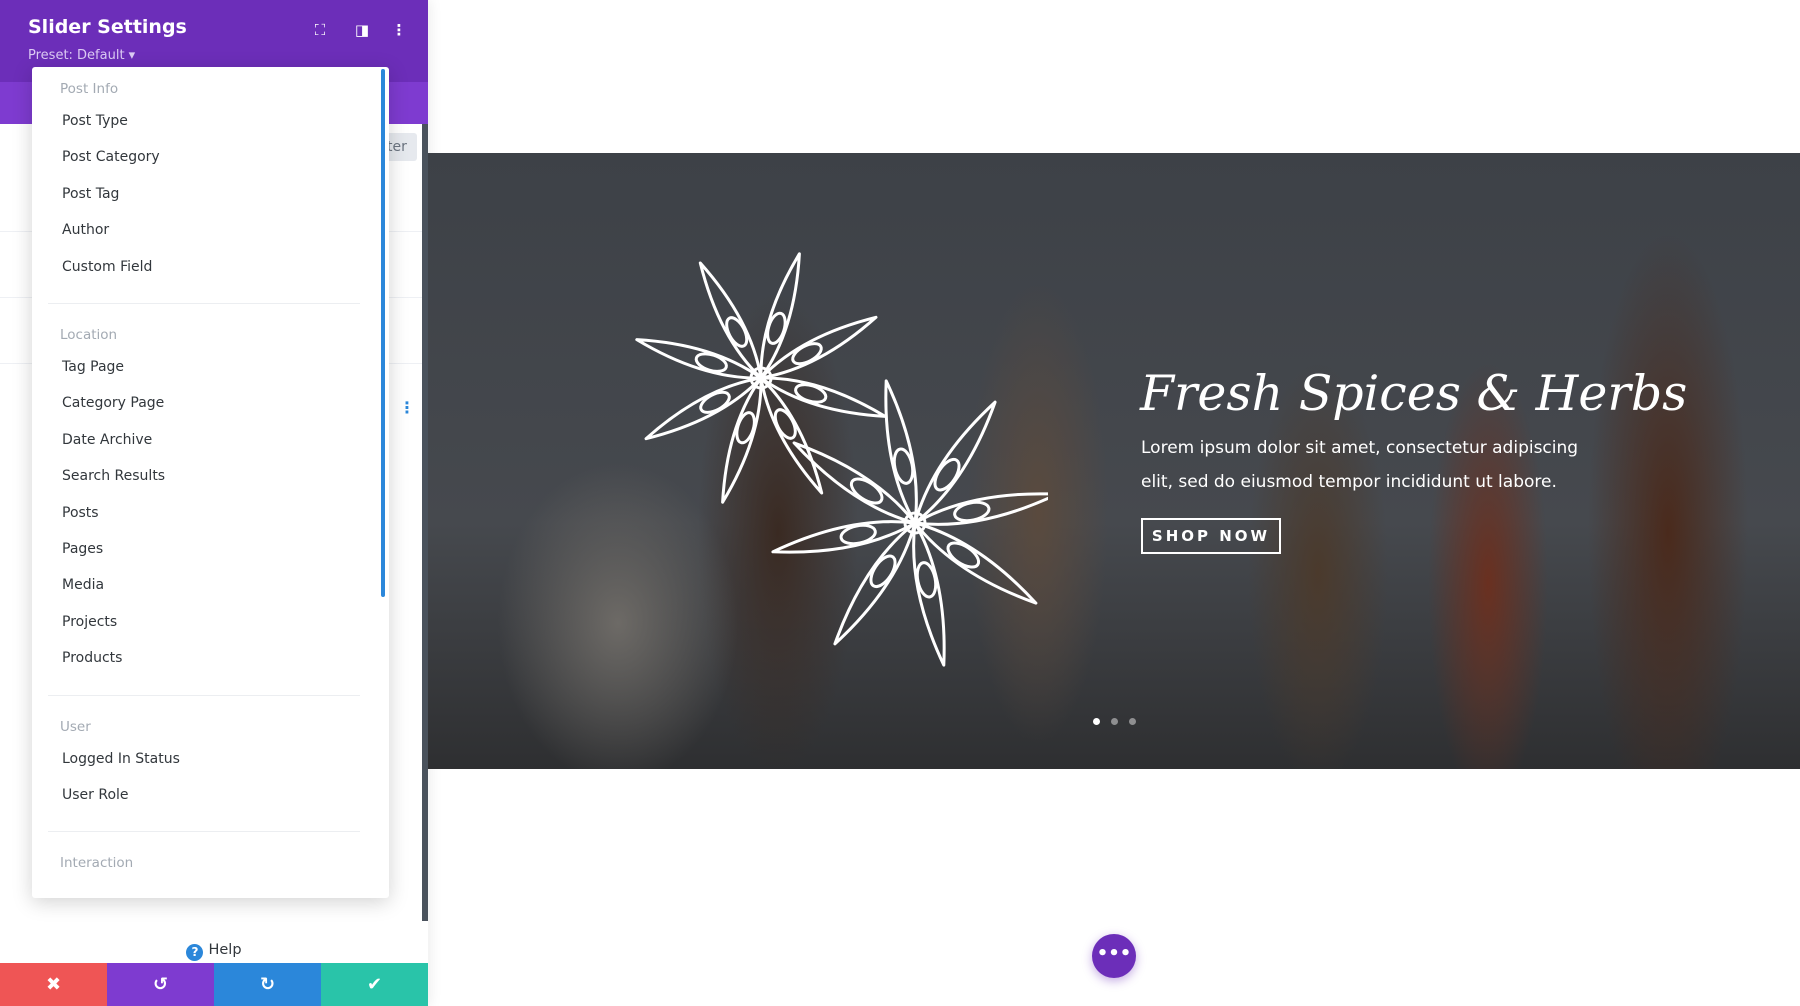 The width and height of the screenshot is (1800, 1006). What do you see at coordinates (113, 403) in the screenshot?
I see `menu-item: Category Page` at bounding box center [113, 403].